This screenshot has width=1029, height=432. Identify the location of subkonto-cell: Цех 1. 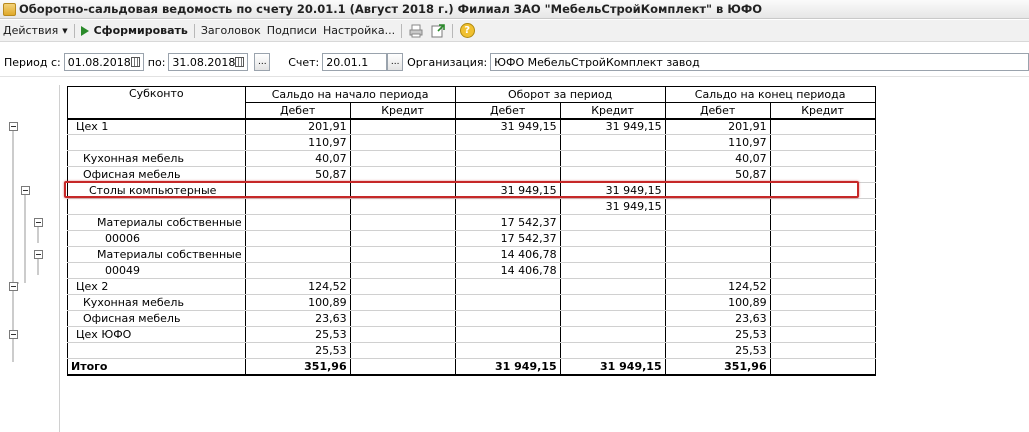
(156, 126).